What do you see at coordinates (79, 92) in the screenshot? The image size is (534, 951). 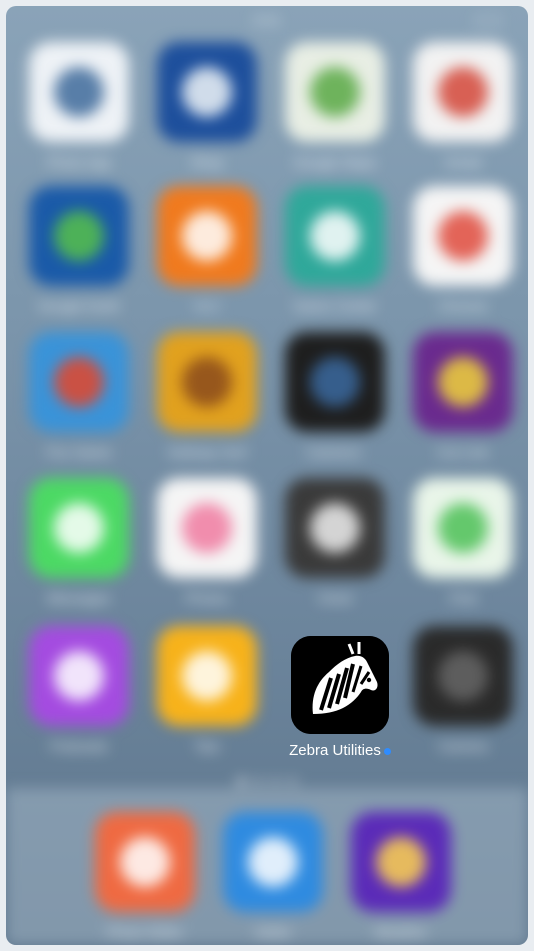 I see `photo-app-icon` at bounding box center [79, 92].